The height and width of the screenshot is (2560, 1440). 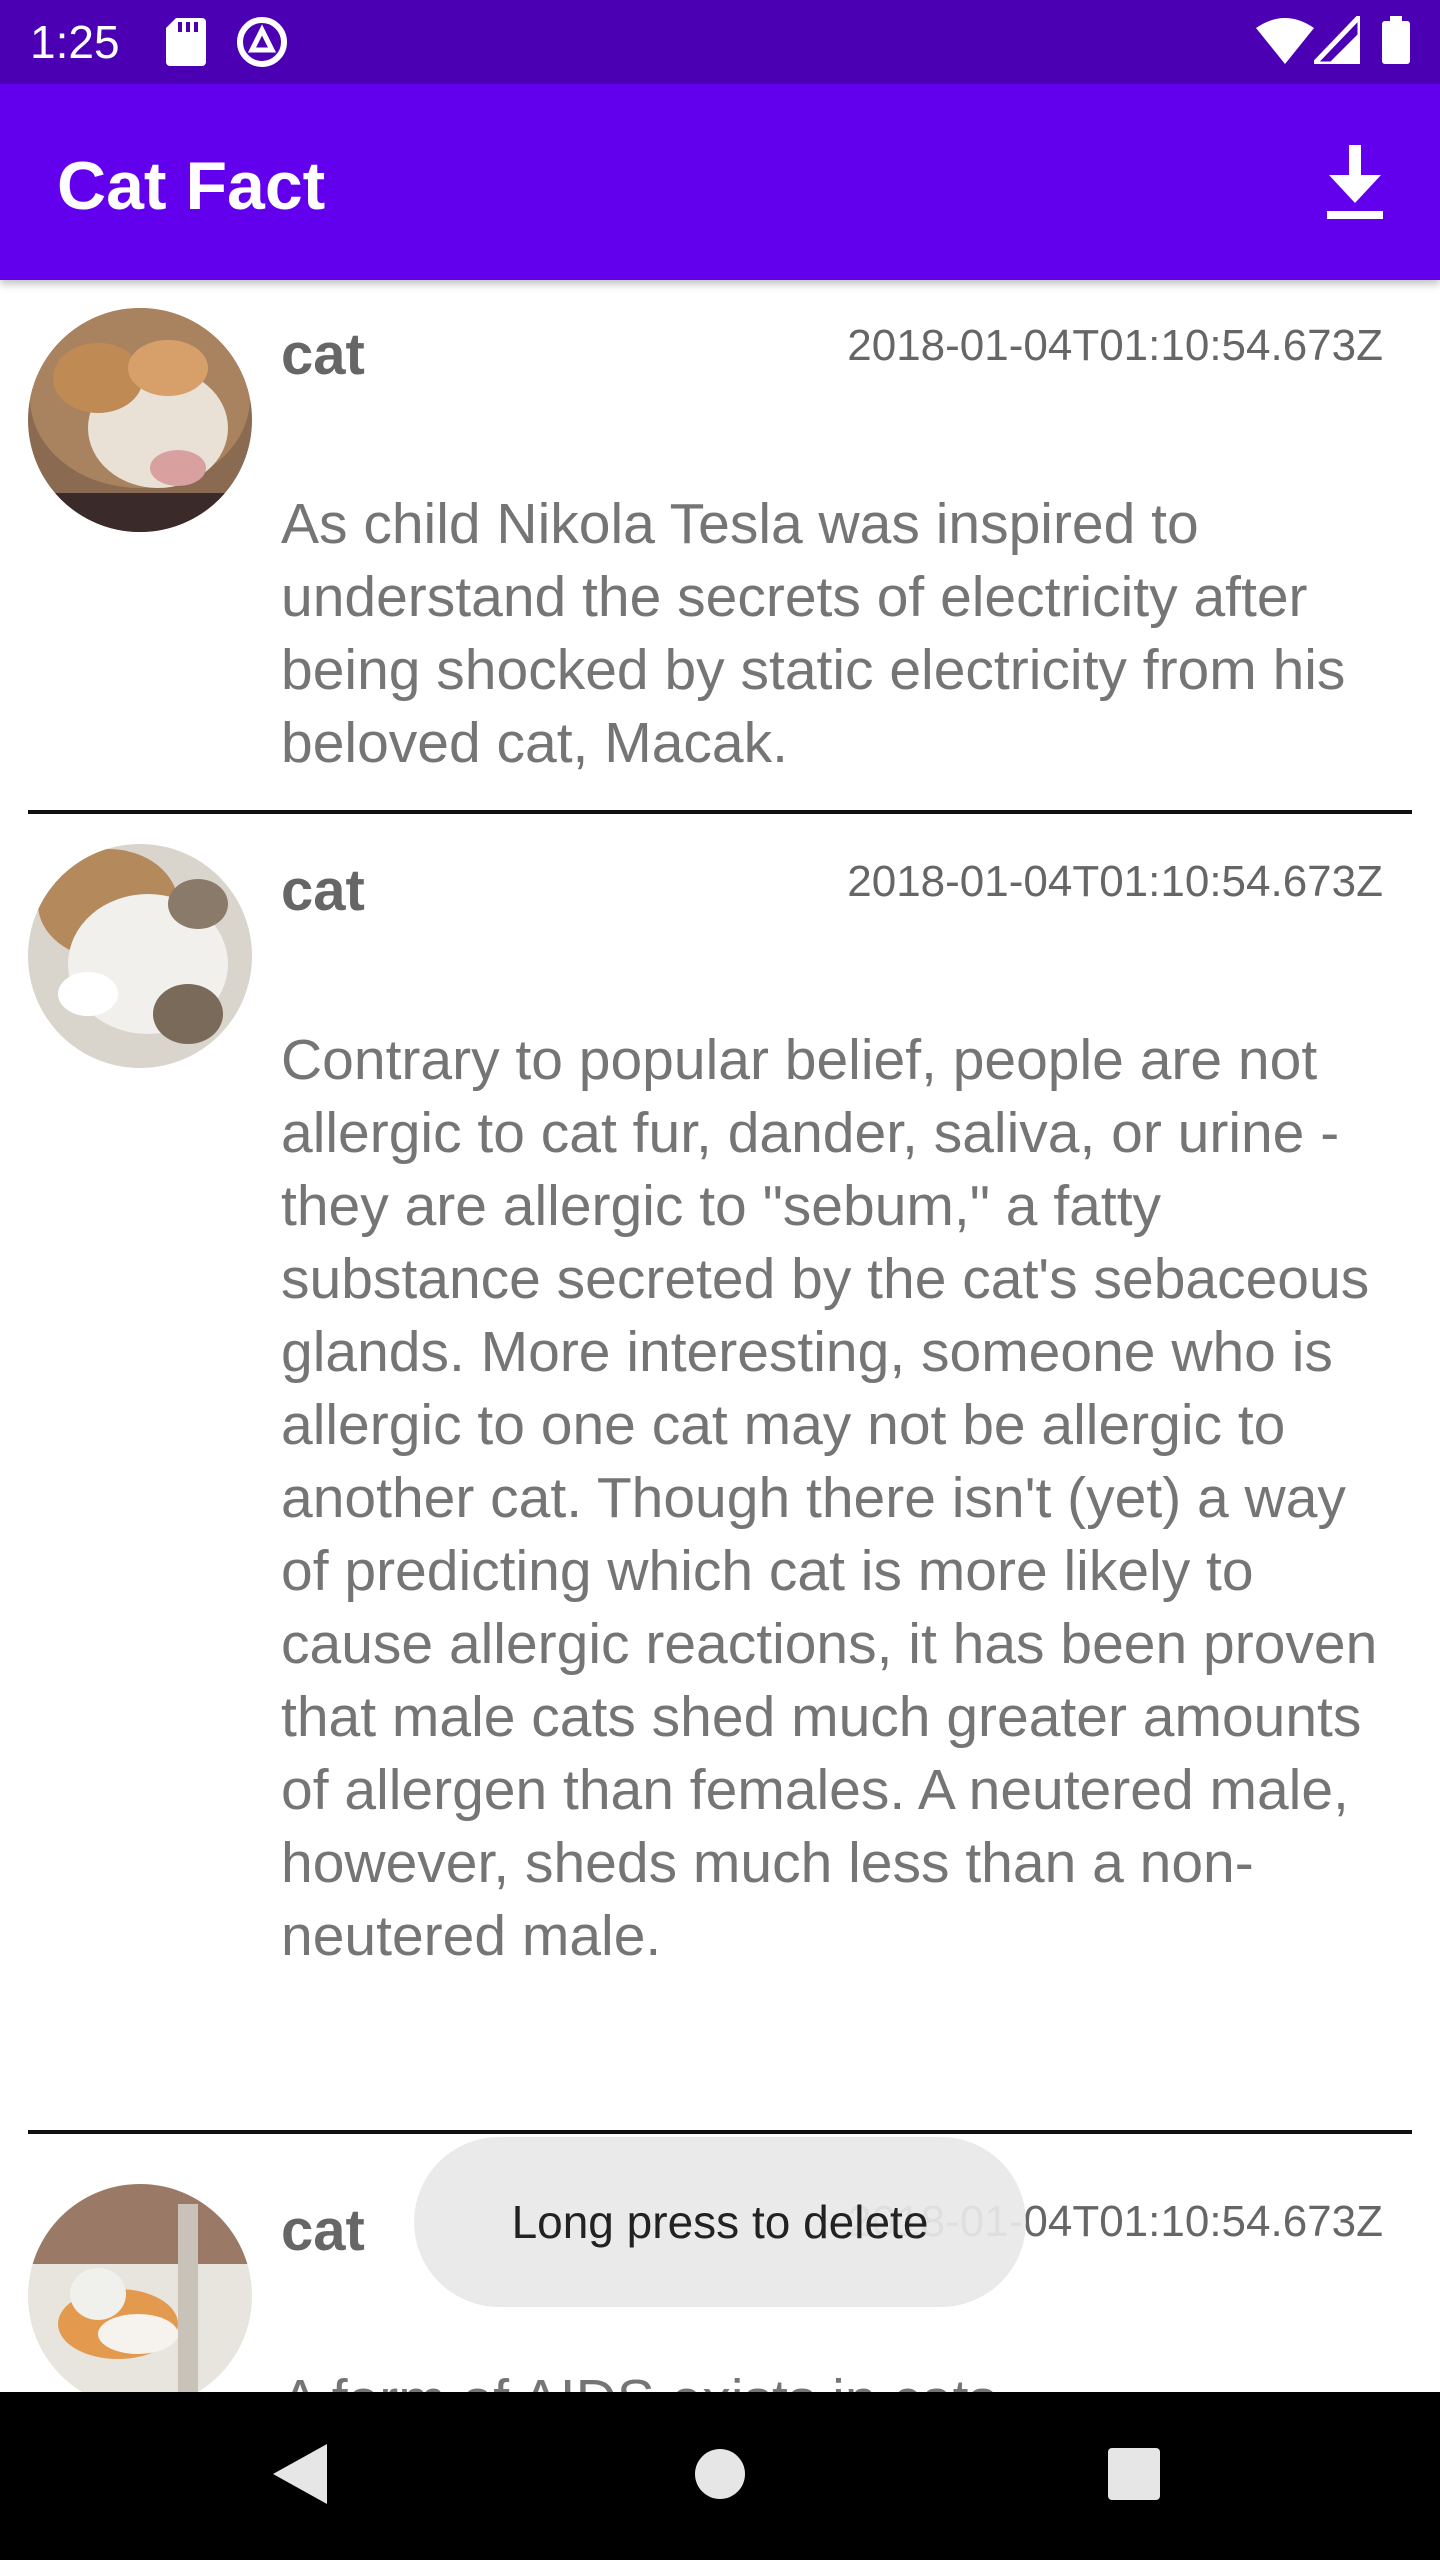 I want to click on recents-icon, so click(x=1134, y=2476).